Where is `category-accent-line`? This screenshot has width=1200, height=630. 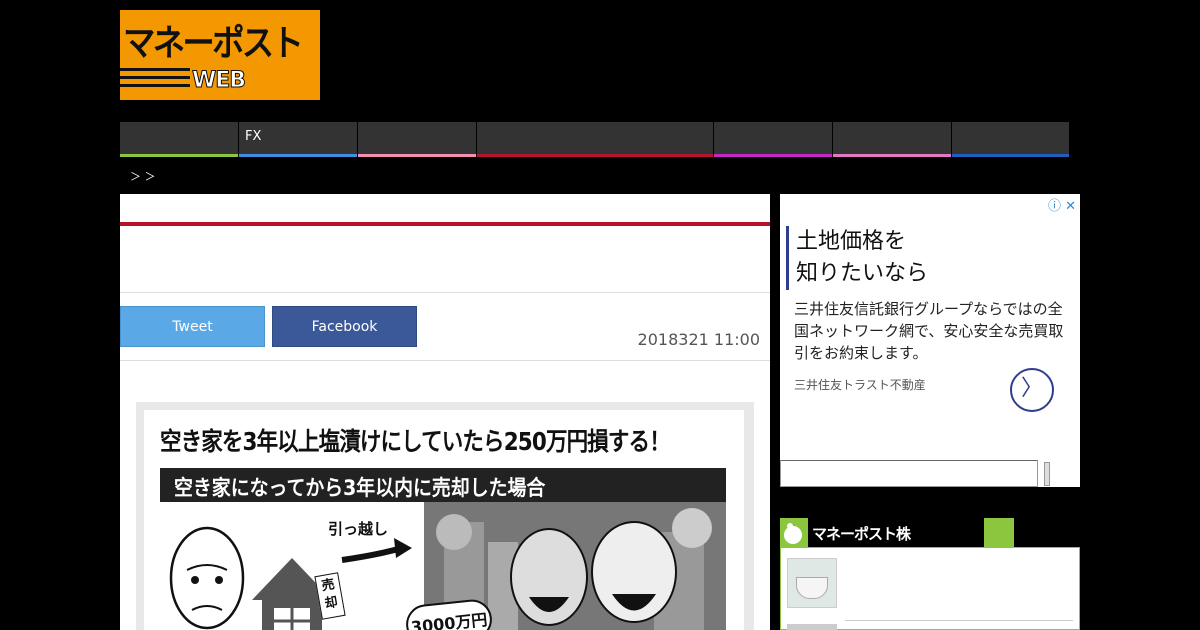 category-accent-line is located at coordinates (445, 224).